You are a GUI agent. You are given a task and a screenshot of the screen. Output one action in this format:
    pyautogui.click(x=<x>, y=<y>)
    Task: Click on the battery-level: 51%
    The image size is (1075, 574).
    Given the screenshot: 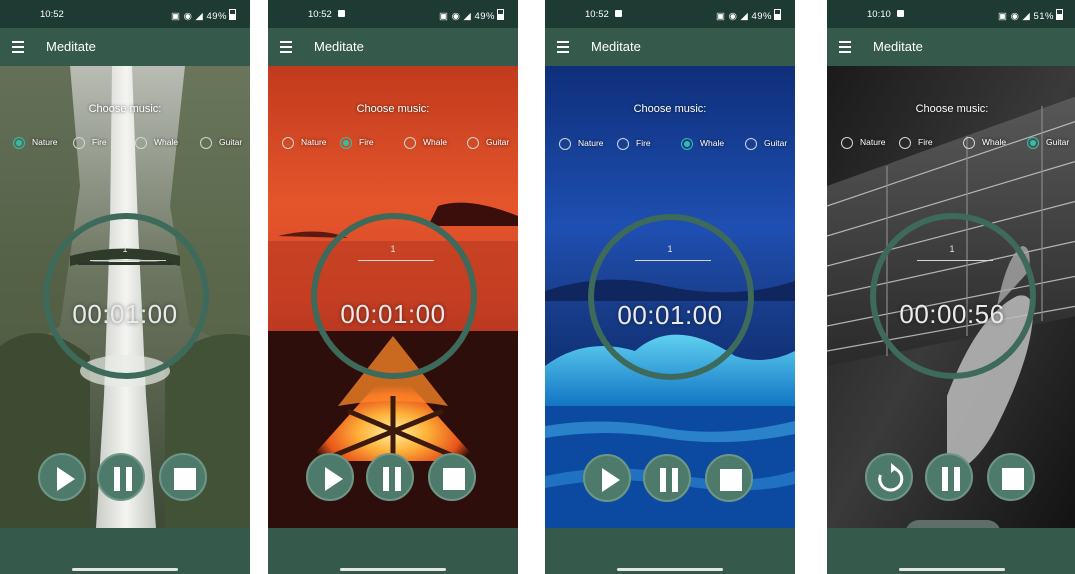 What is the action you would take?
    pyautogui.click(x=1043, y=16)
    